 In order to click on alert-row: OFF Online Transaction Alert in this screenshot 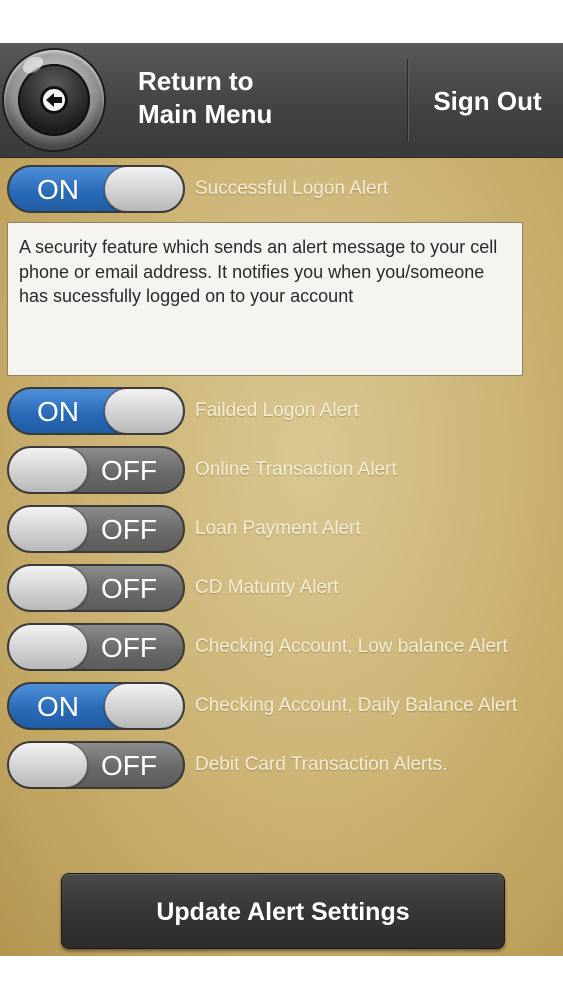, I will do `click(285, 470)`.